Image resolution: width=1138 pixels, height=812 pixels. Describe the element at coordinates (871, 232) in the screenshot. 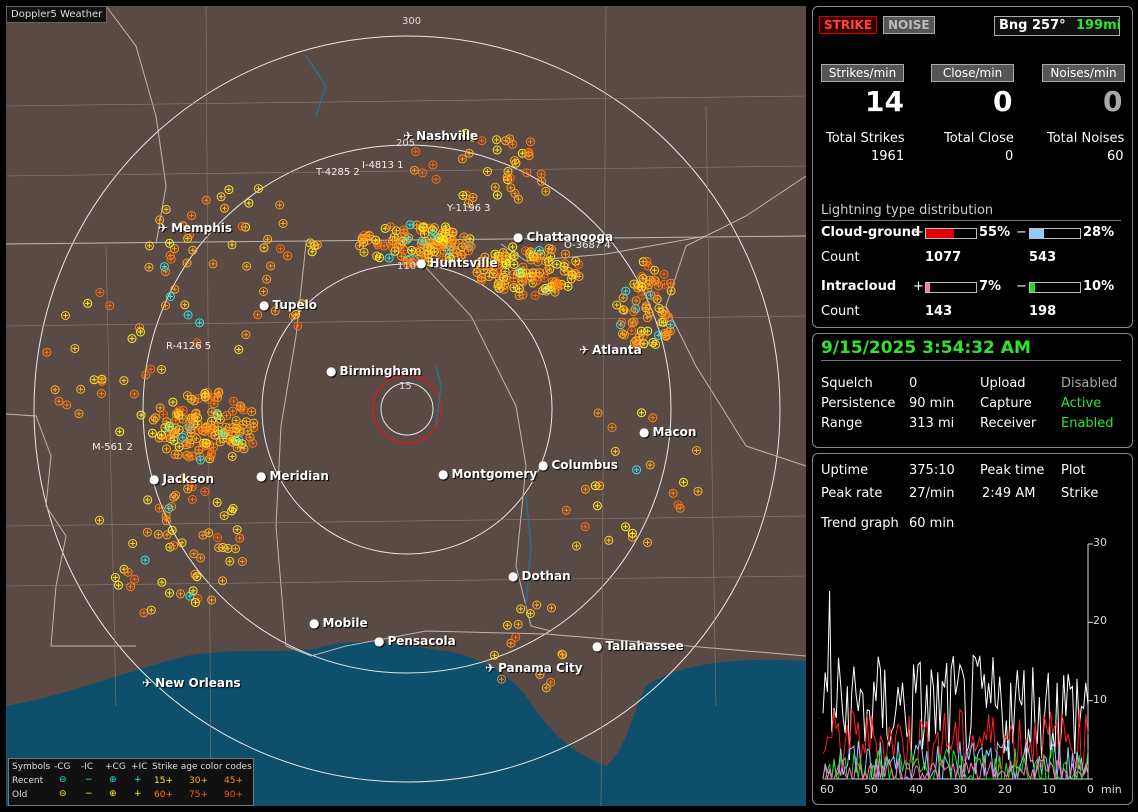

I see `cloud-ground-label: Cloud-ground` at that location.